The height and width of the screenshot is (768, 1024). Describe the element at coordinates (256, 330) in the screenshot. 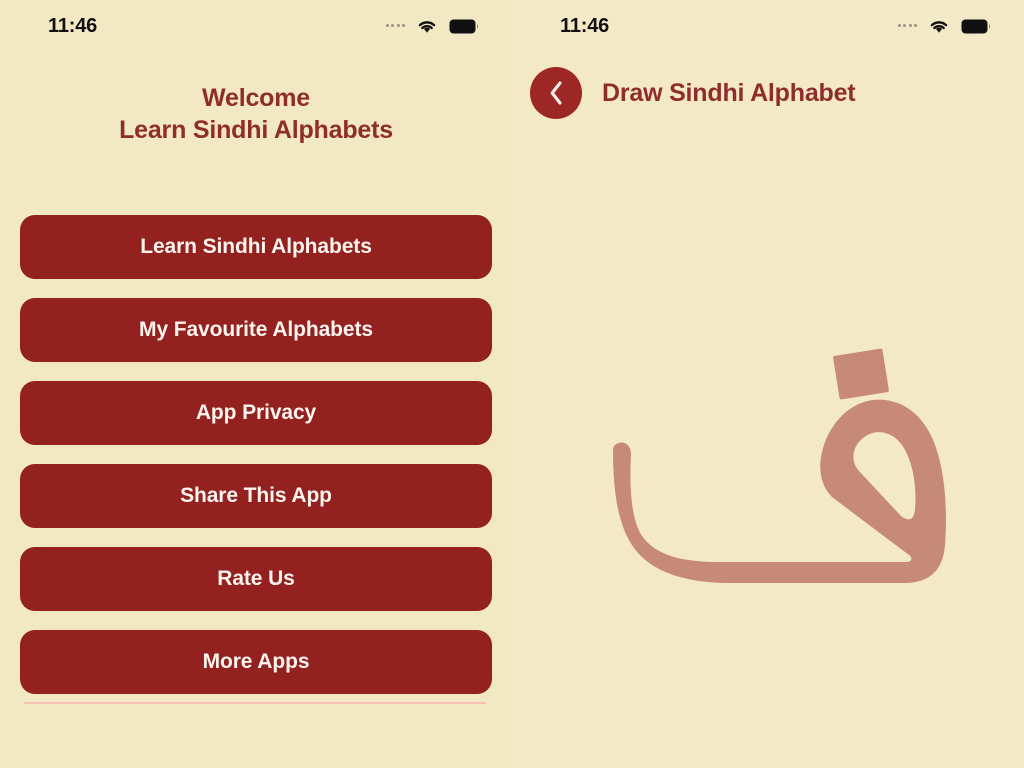

I see `menu-my-favourite-alphabets: My Favourite Alphabets` at that location.